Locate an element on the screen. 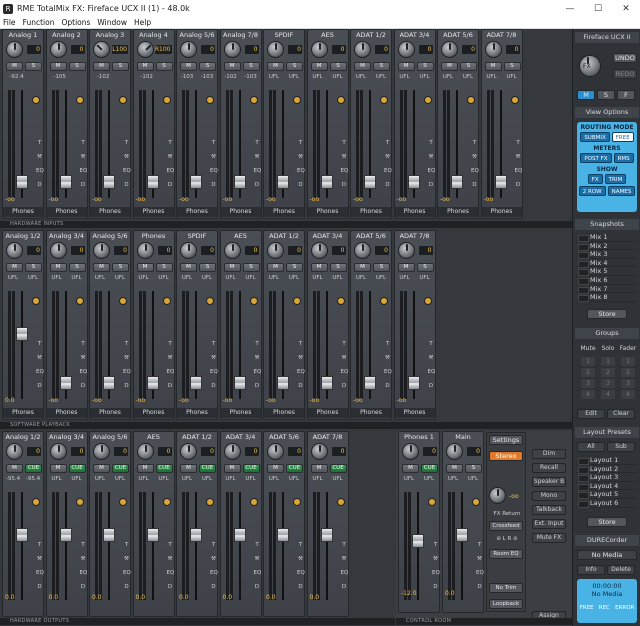 The width and height of the screenshot is (640, 626). layout-item: Layout 5 is located at coordinates (607, 494).